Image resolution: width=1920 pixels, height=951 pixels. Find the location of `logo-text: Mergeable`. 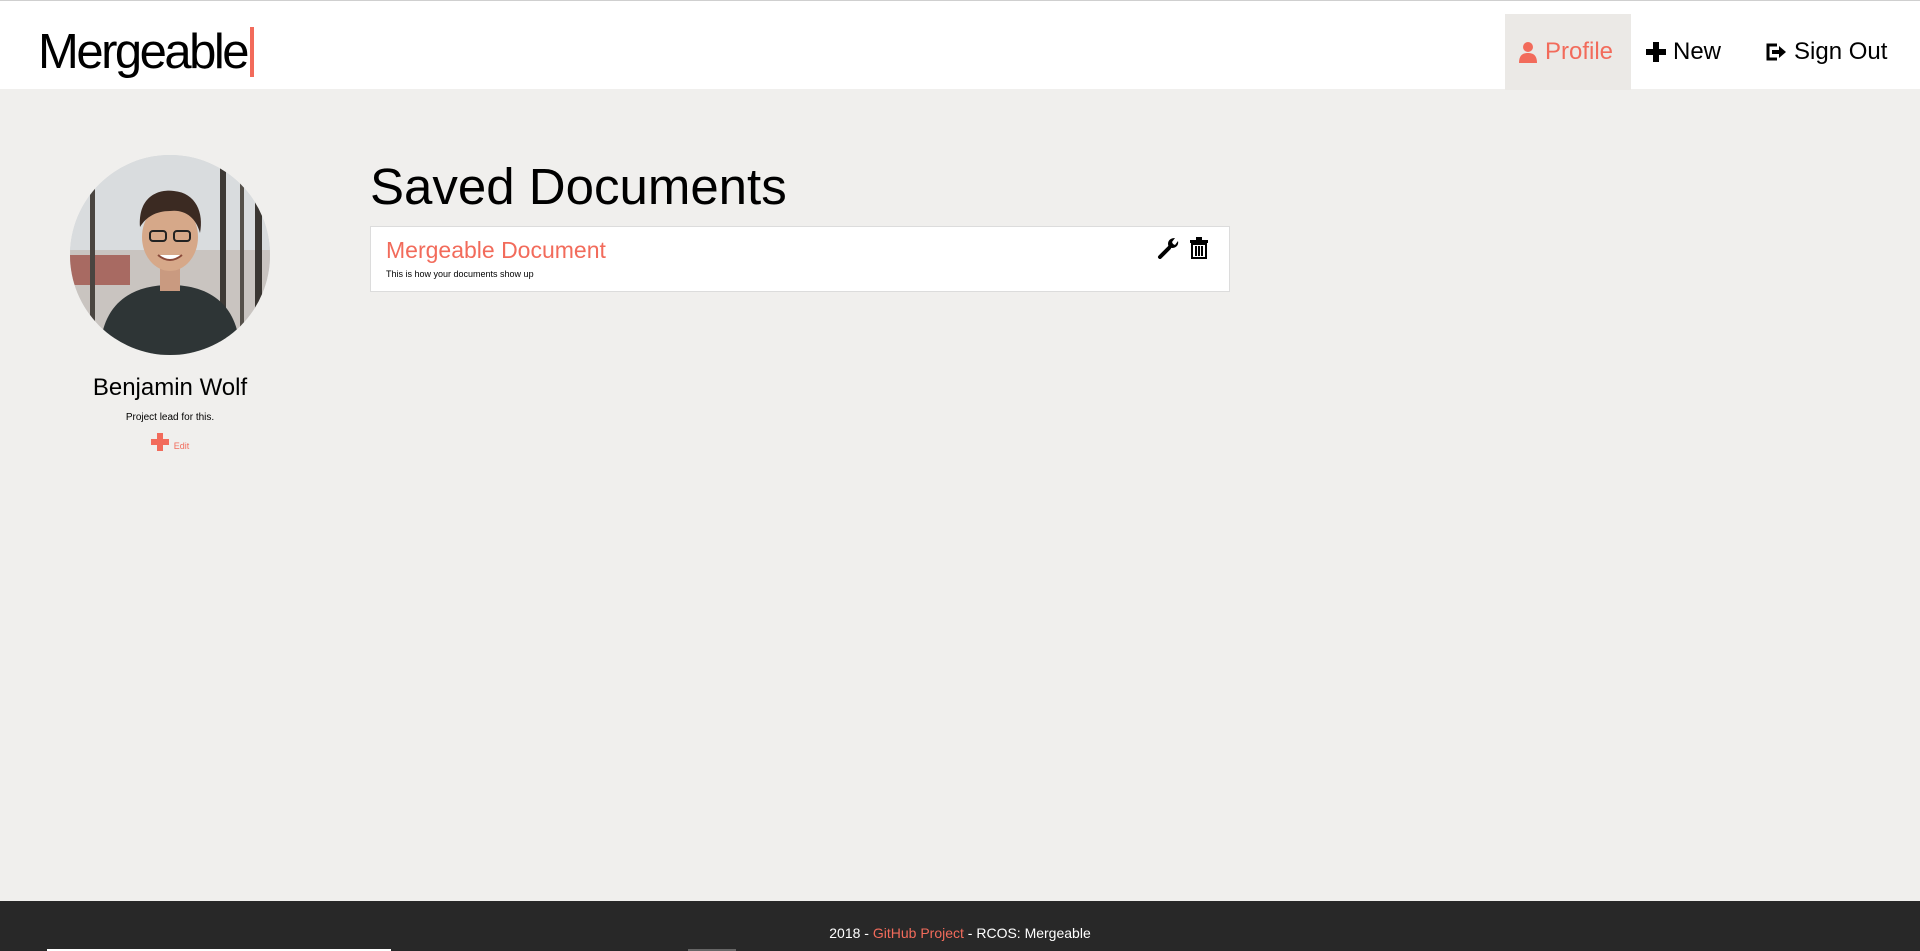

logo-text: Mergeable is located at coordinates (144, 52).